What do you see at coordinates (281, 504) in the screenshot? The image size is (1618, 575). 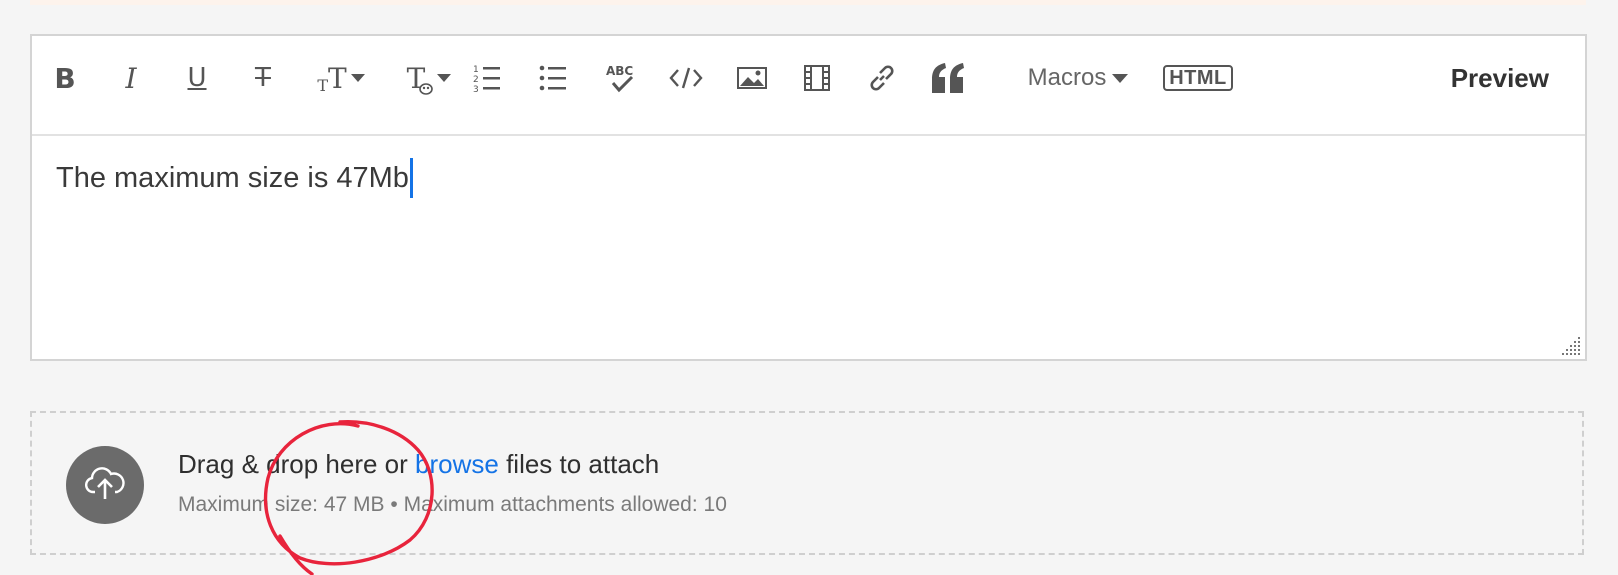 I see `max-size-text: Maximum size: 47 MB` at bounding box center [281, 504].